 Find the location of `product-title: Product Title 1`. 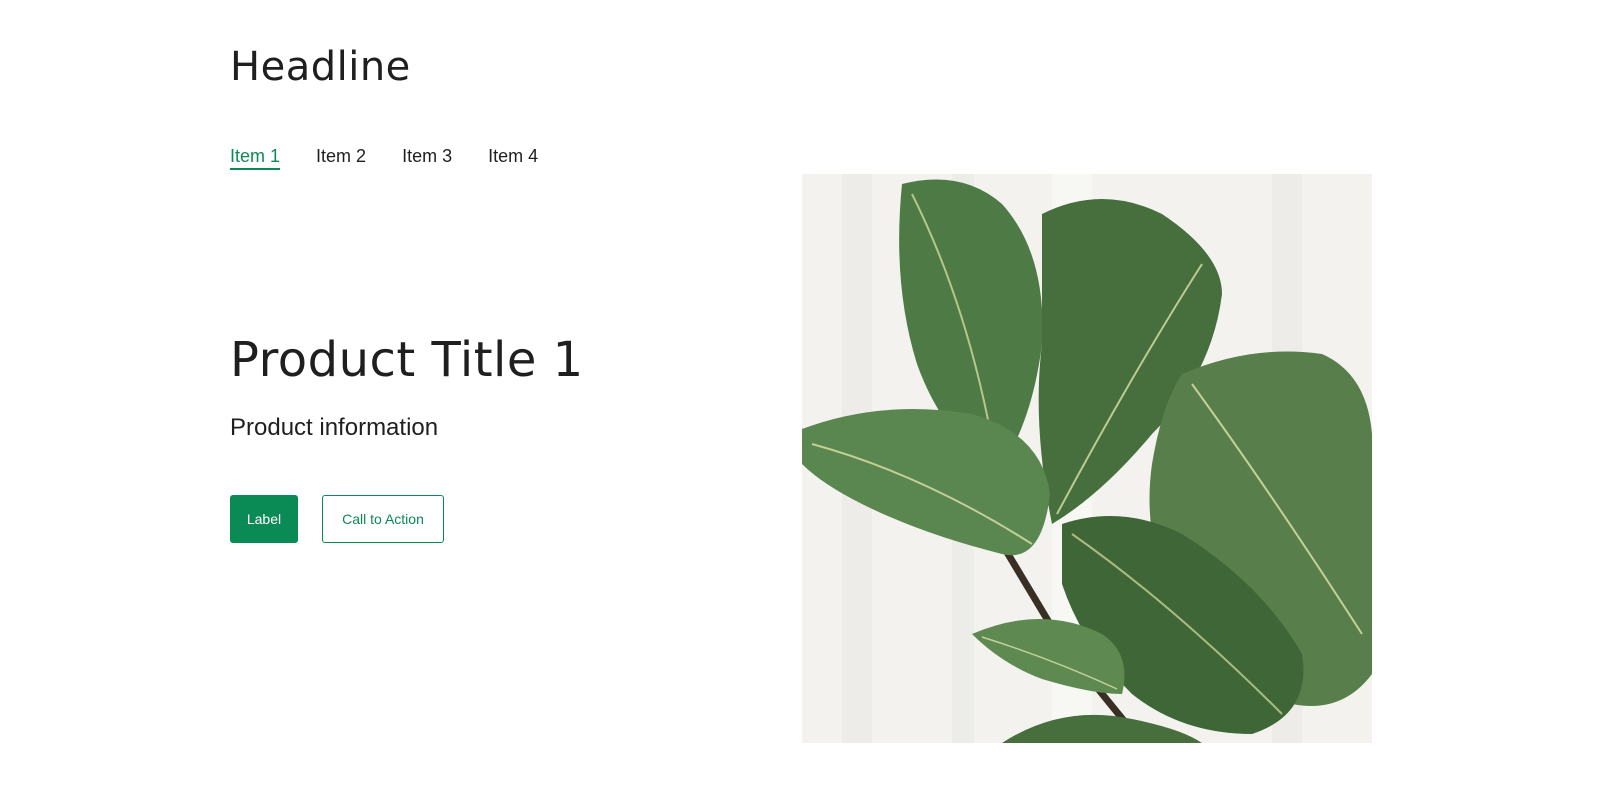

product-title: Product Title 1 is located at coordinates (407, 360).